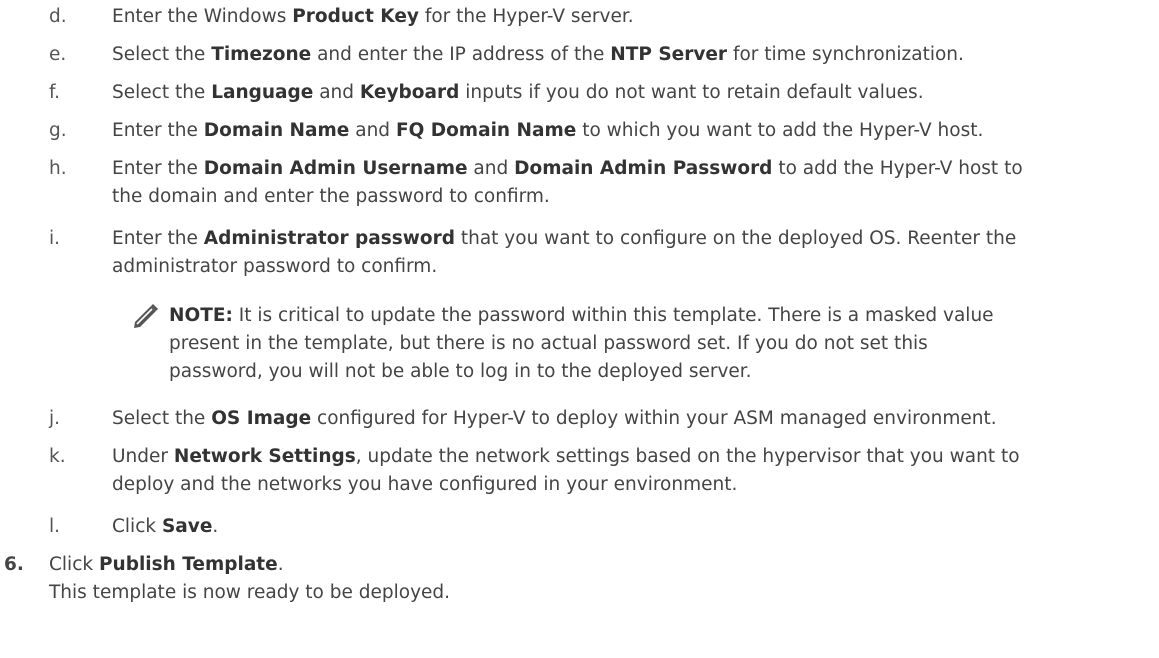 This screenshot has height=658, width=1159. What do you see at coordinates (146, 316) in the screenshot?
I see `pencil-note-icon` at bounding box center [146, 316].